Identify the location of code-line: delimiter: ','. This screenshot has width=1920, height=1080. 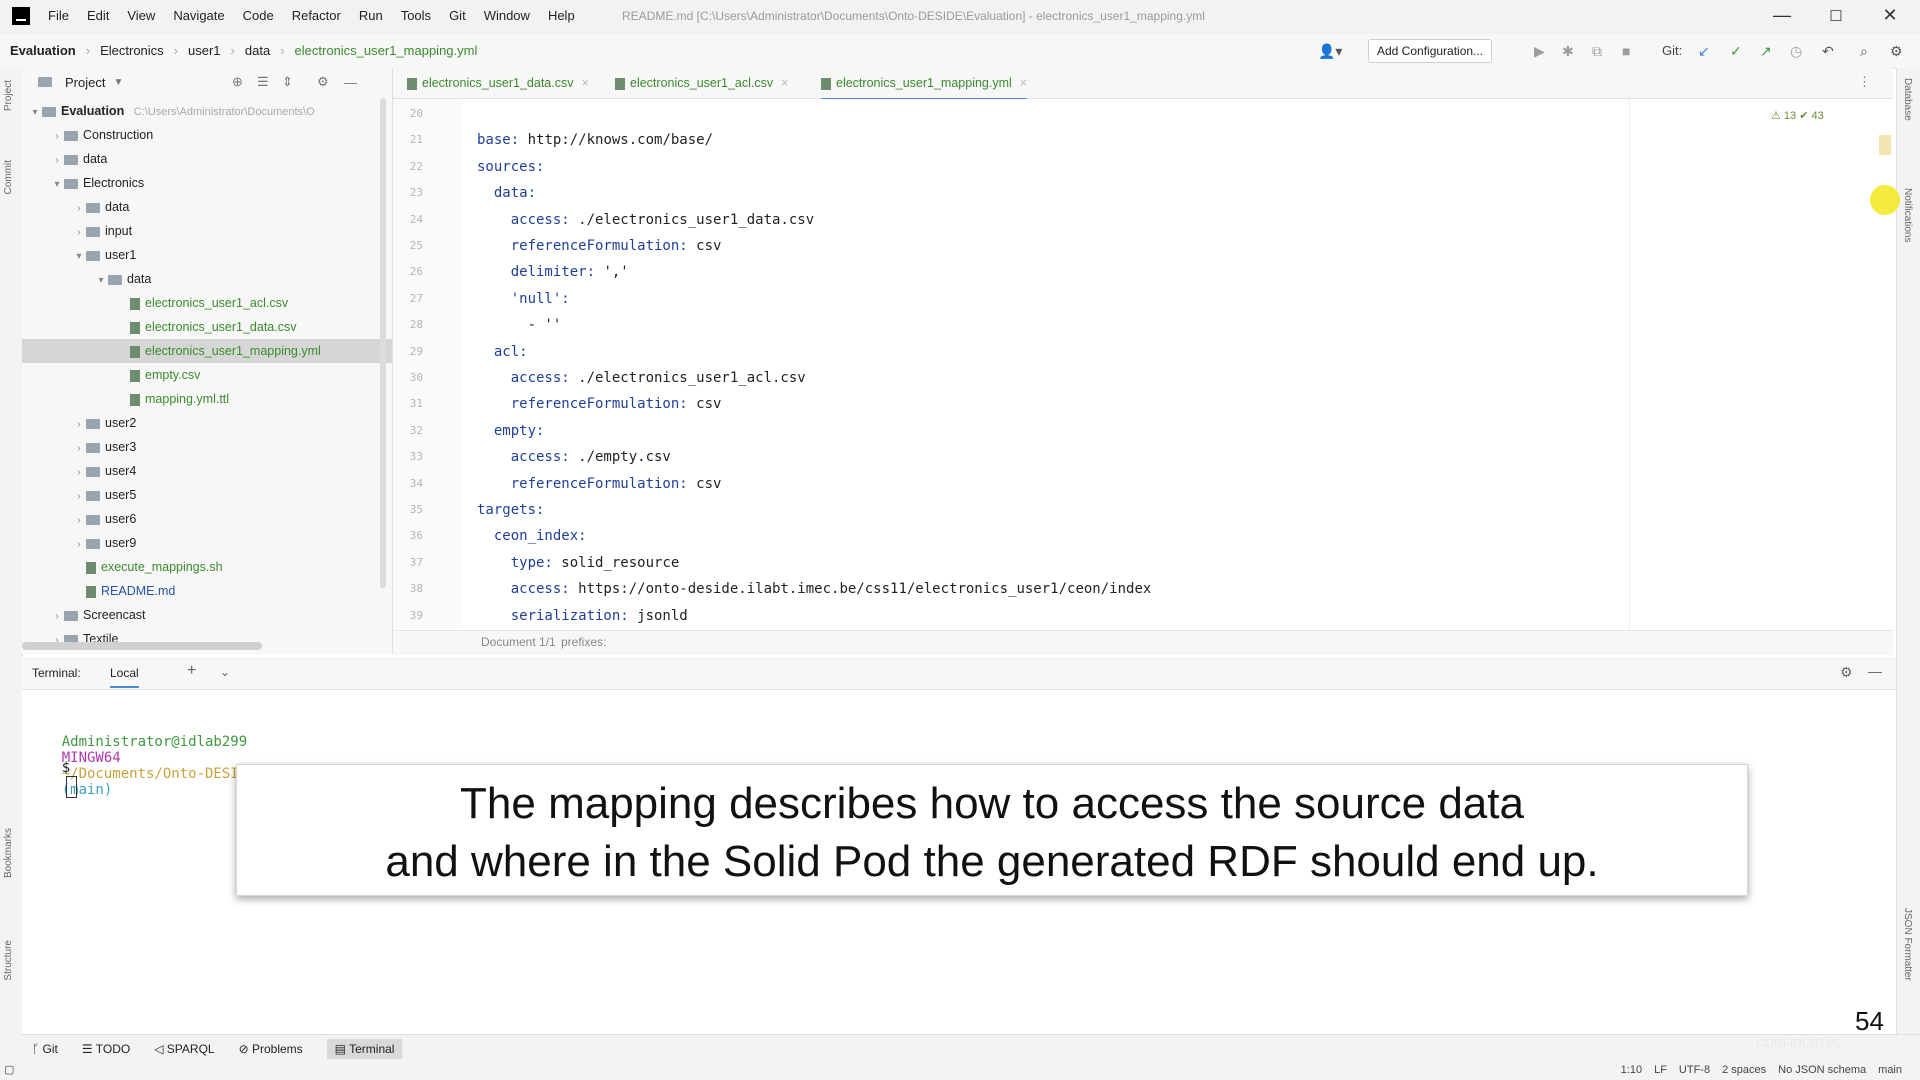
(553, 272).